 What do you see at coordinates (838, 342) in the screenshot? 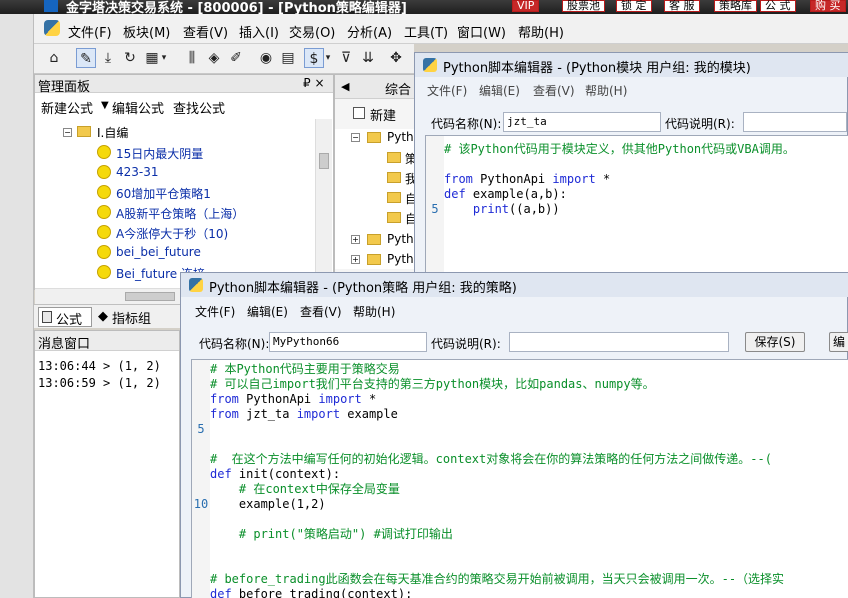
I see `edit-button: 编` at bounding box center [838, 342].